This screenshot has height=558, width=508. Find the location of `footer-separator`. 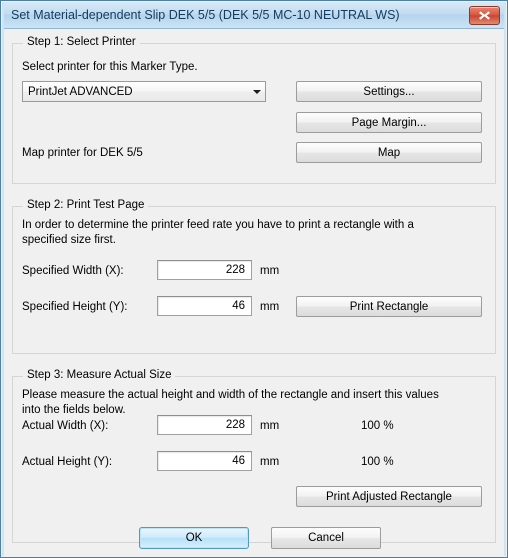

footer-separator is located at coordinates (254, 549).